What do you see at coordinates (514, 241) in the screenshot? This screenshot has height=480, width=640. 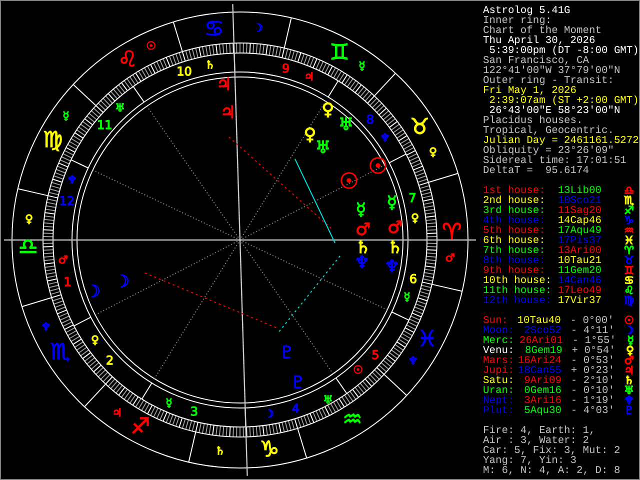 I see `house-label: 6th house:` at bounding box center [514, 241].